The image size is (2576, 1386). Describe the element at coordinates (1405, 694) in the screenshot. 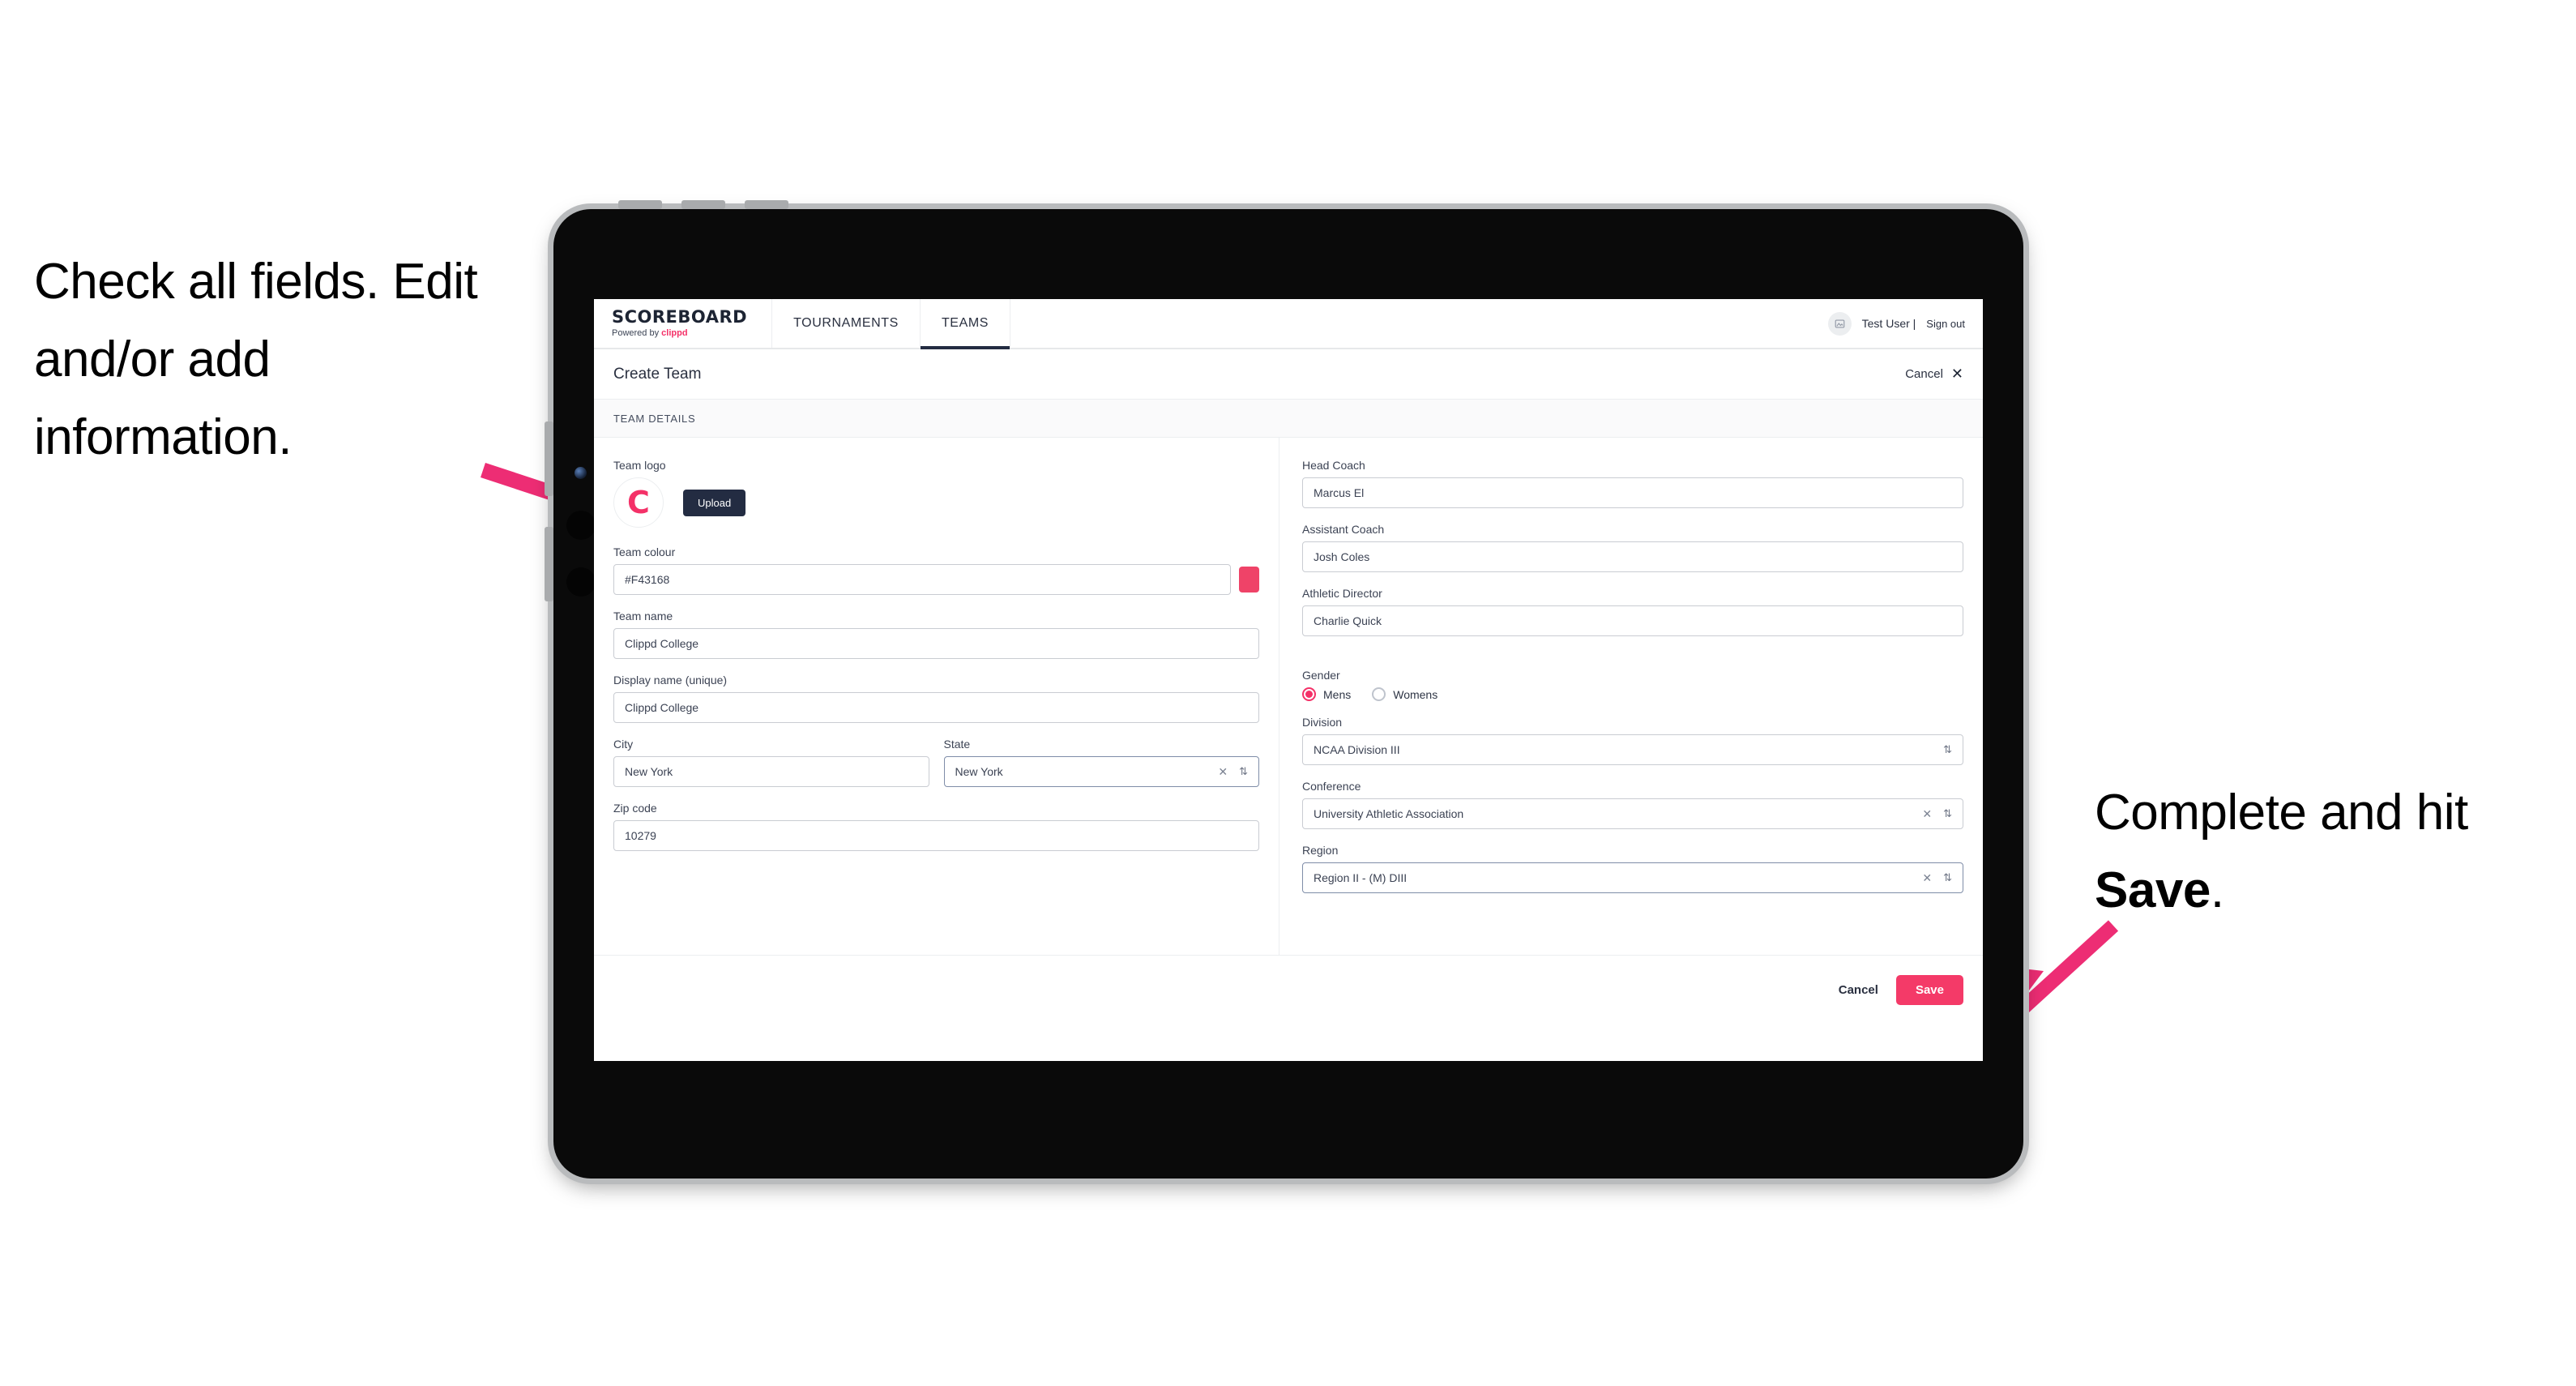

I see `gender-radio-womens: Womens` at that location.